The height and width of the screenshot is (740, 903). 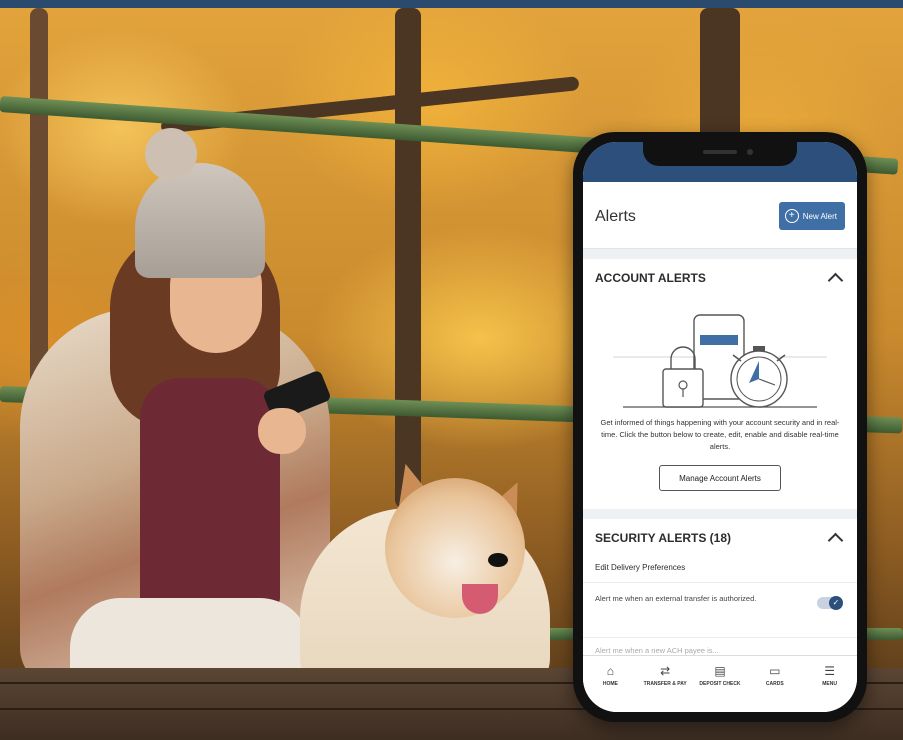 I want to click on edit-delivery-preferences-link: Edit Delivery Preferences, so click(x=720, y=571).